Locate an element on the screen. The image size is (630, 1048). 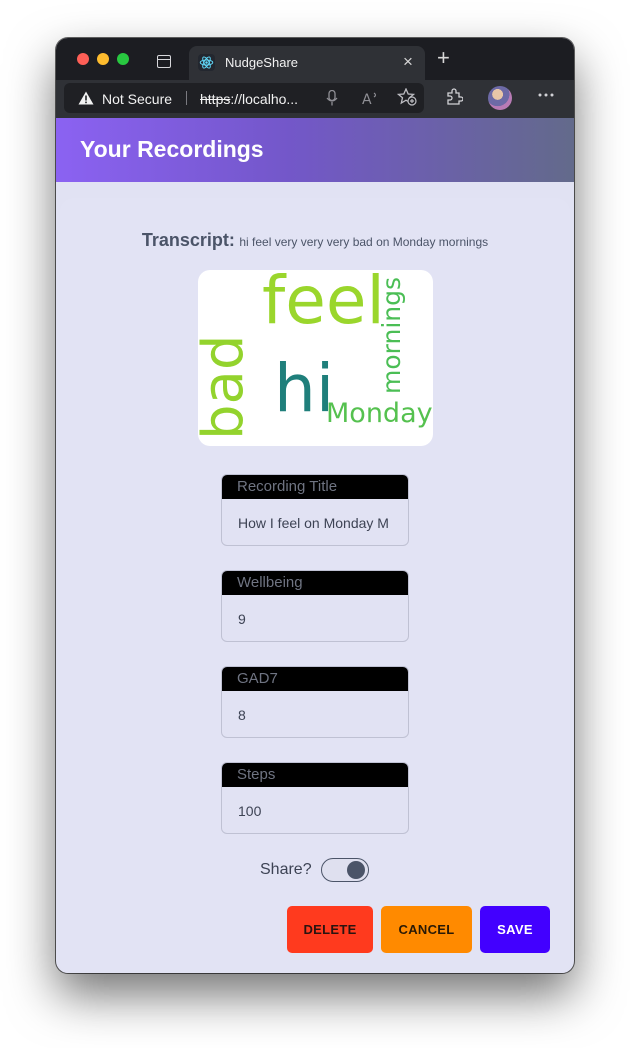
field-label: GAD7 is located at coordinates (315, 679).